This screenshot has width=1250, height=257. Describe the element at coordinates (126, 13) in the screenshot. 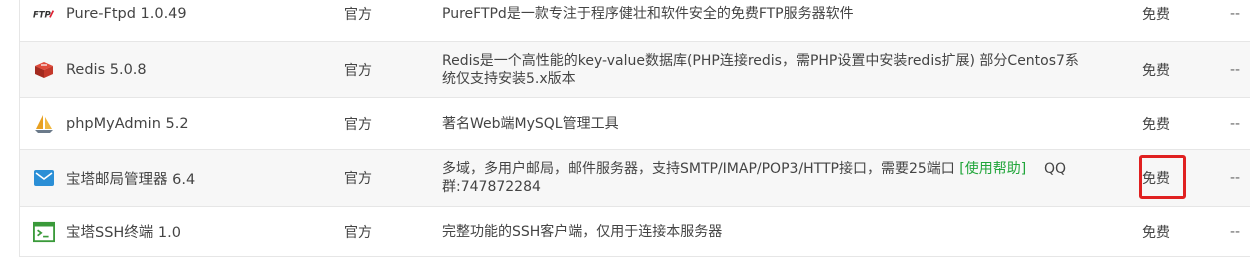

I see `plugin-name: Pure-Ftpd 1.0.49` at that location.